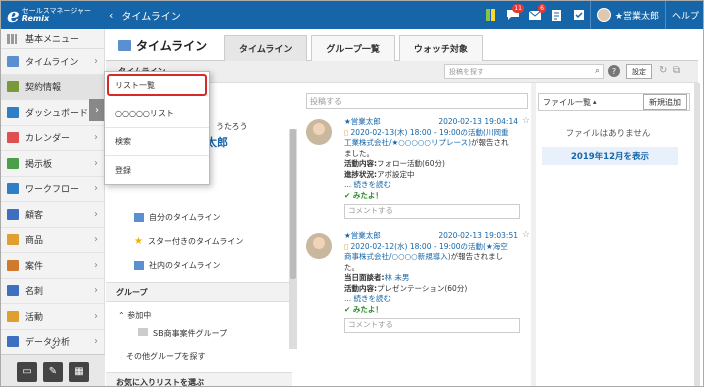  Describe the element at coordinates (627, 15) in the screenshot. I see `user-menu: ★営業太郎` at that location.